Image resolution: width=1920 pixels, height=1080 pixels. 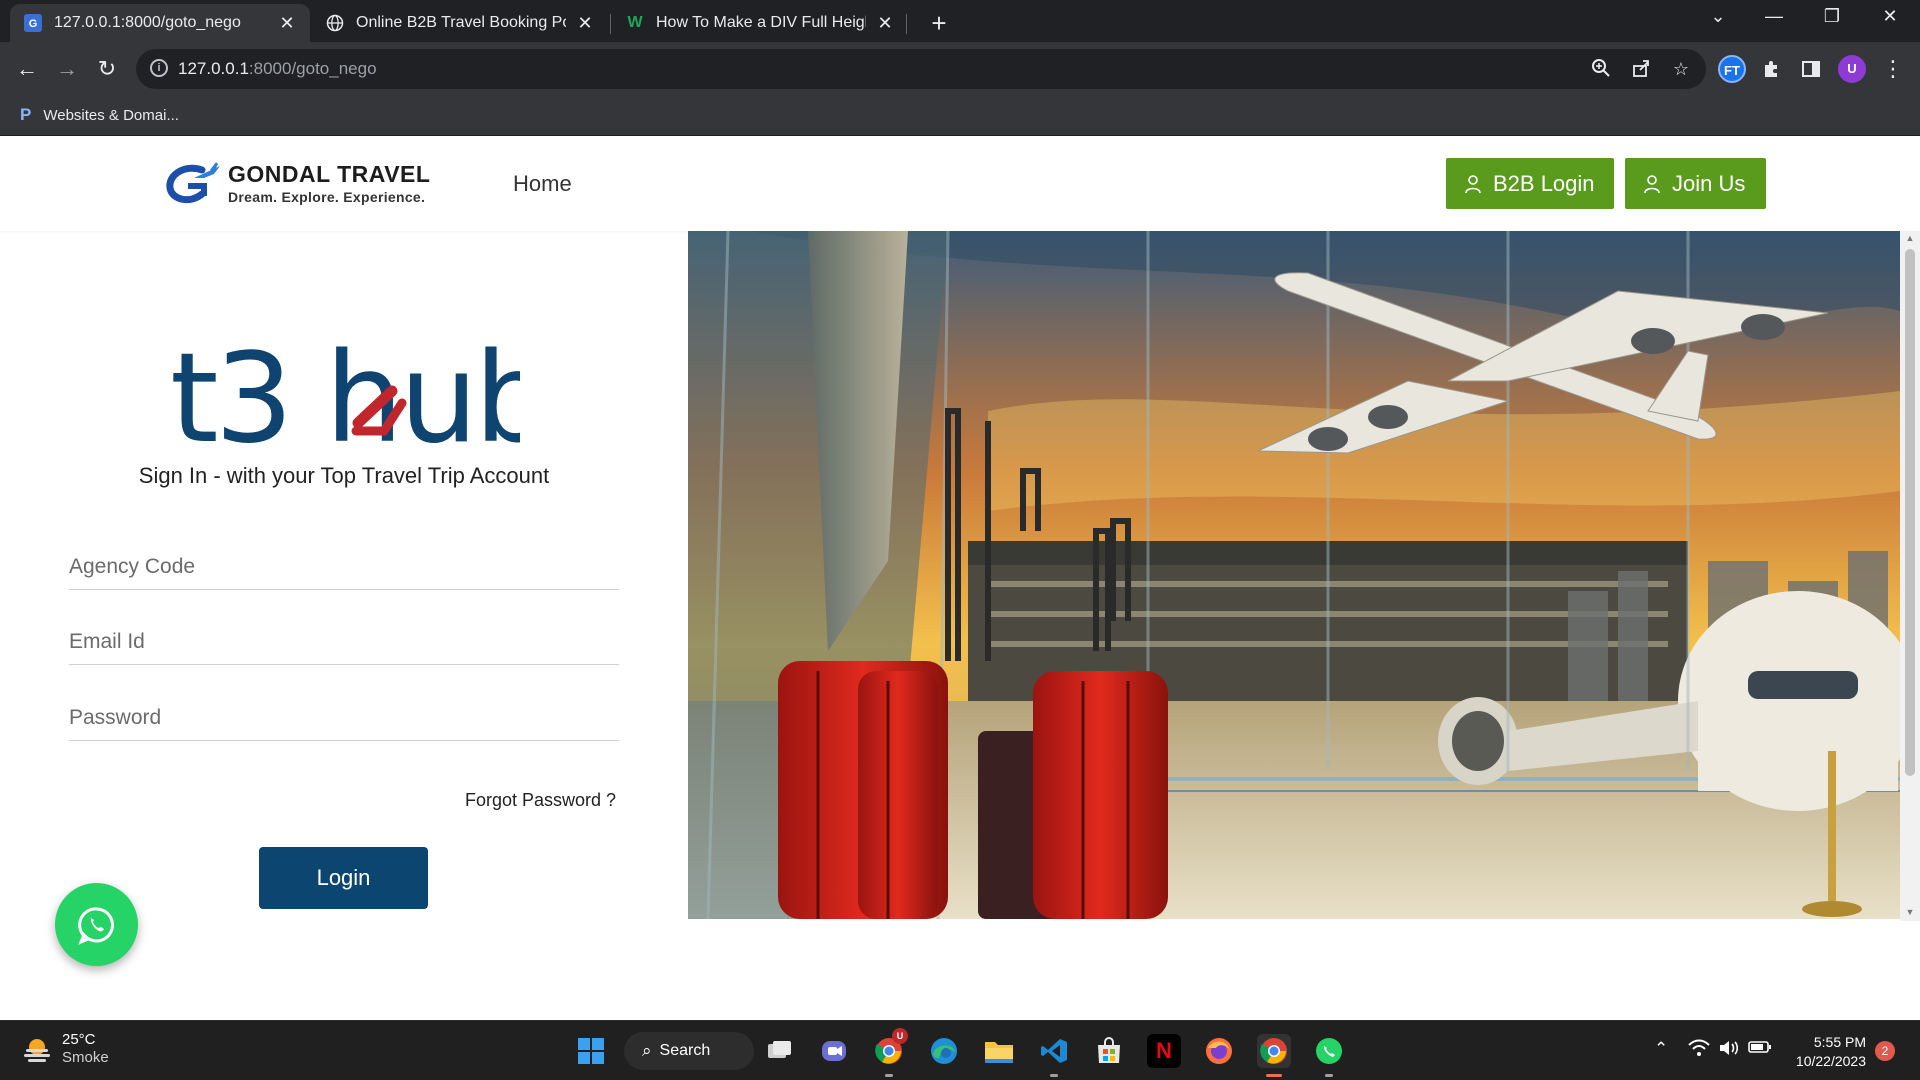 I want to click on agency-code-field, so click(x=344, y=562).